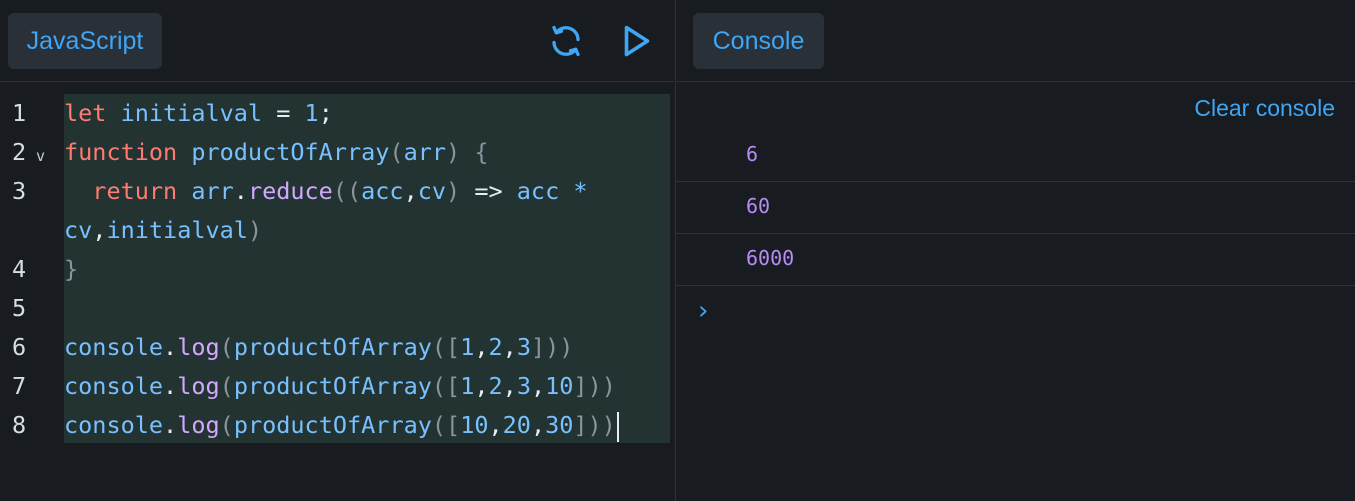 The height and width of the screenshot is (501, 1355). Describe the element at coordinates (617, 426) in the screenshot. I see `text-cursor` at that location.